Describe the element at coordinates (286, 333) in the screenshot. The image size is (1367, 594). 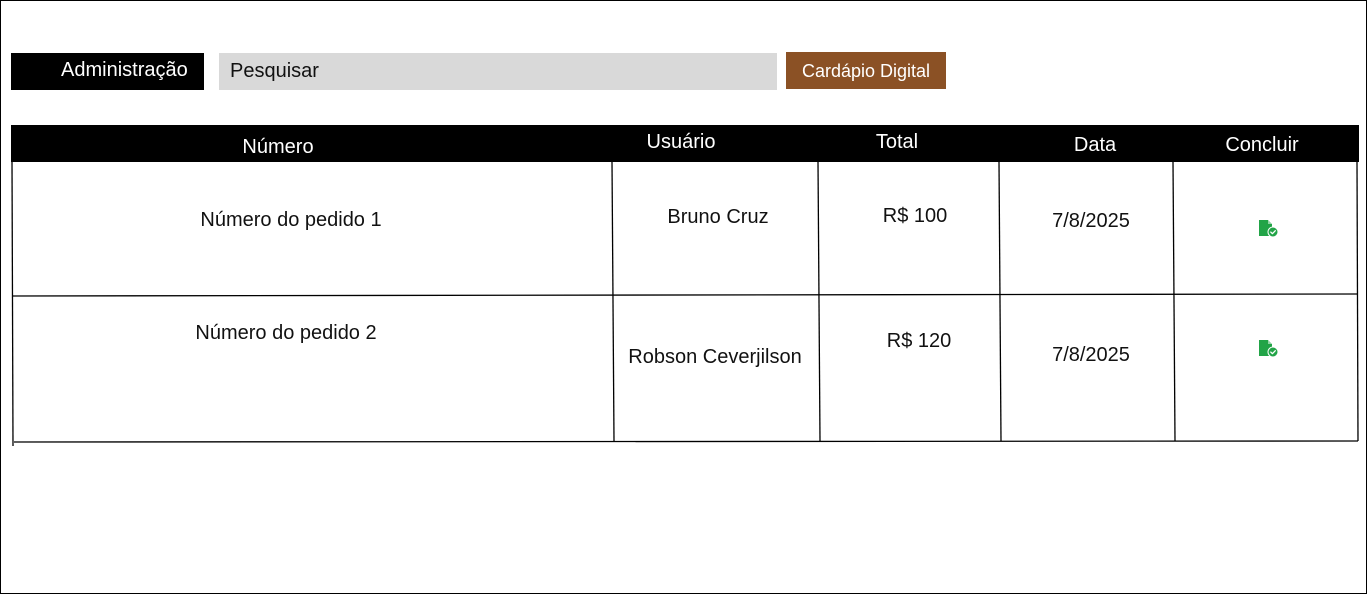
I see `order-number-cell: Número do pedido 2` at that location.